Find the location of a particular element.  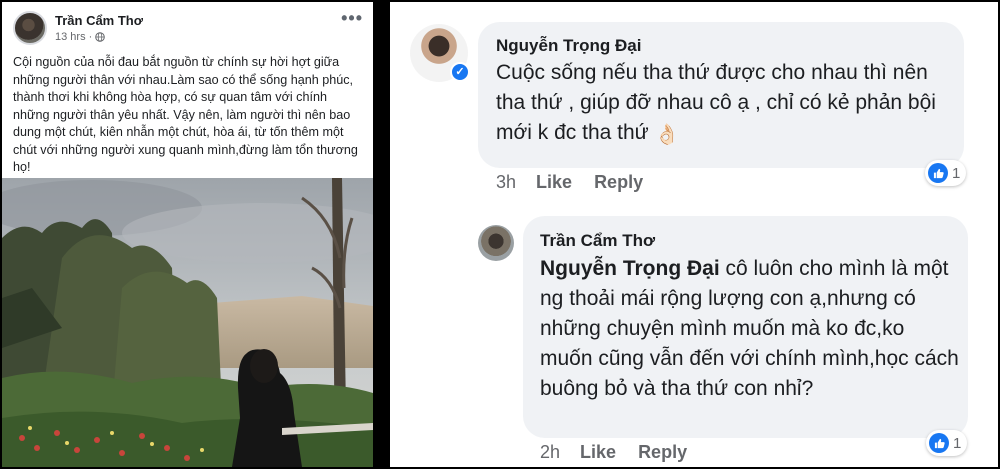

post-timestamp: 13 hrs is located at coordinates (70, 37).